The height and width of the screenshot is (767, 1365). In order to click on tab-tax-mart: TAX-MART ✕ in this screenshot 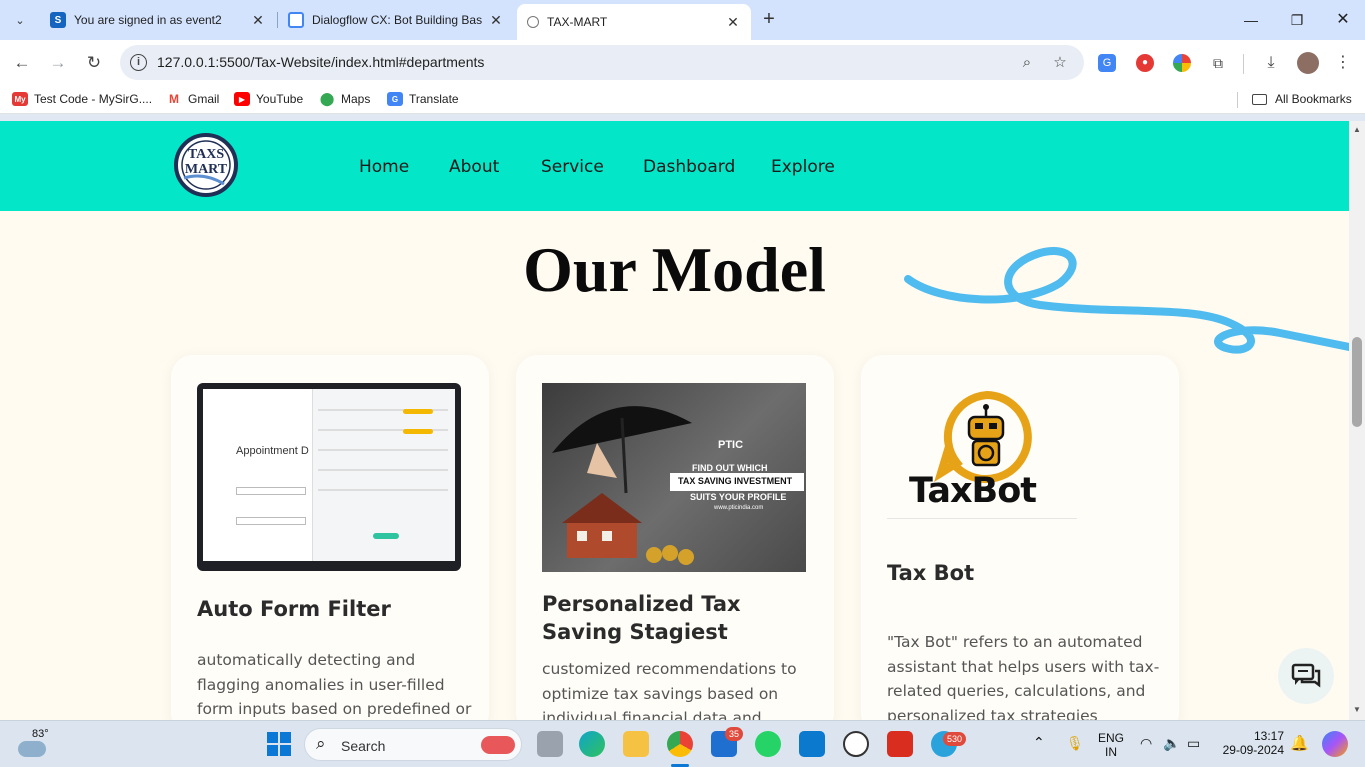, I will do `click(634, 22)`.